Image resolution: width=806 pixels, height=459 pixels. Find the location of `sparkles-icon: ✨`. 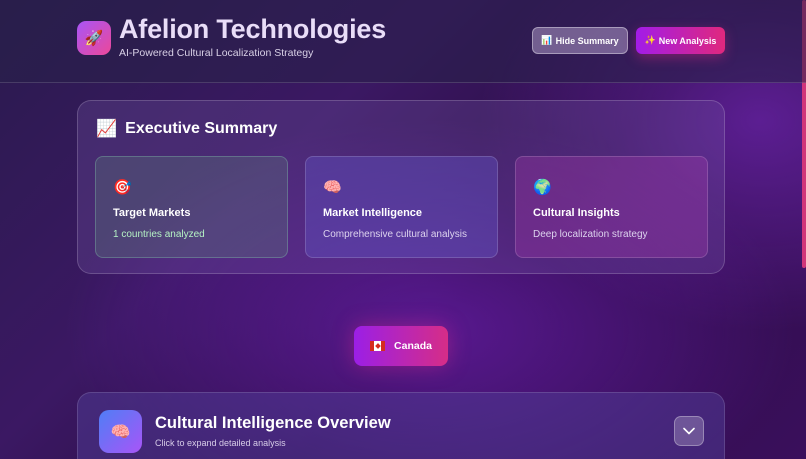

sparkles-icon: ✨ is located at coordinates (650, 40).